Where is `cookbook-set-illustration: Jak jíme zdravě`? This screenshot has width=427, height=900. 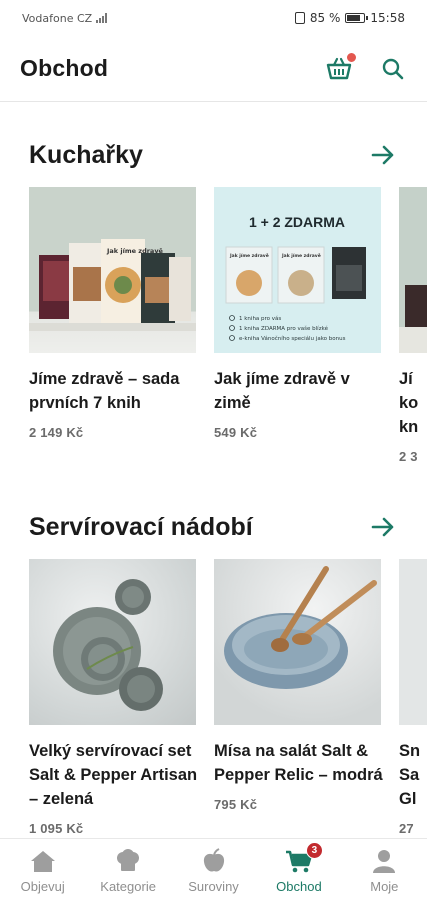 cookbook-set-illustration: Jak jíme zdravě is located at coordinates (112, 285).